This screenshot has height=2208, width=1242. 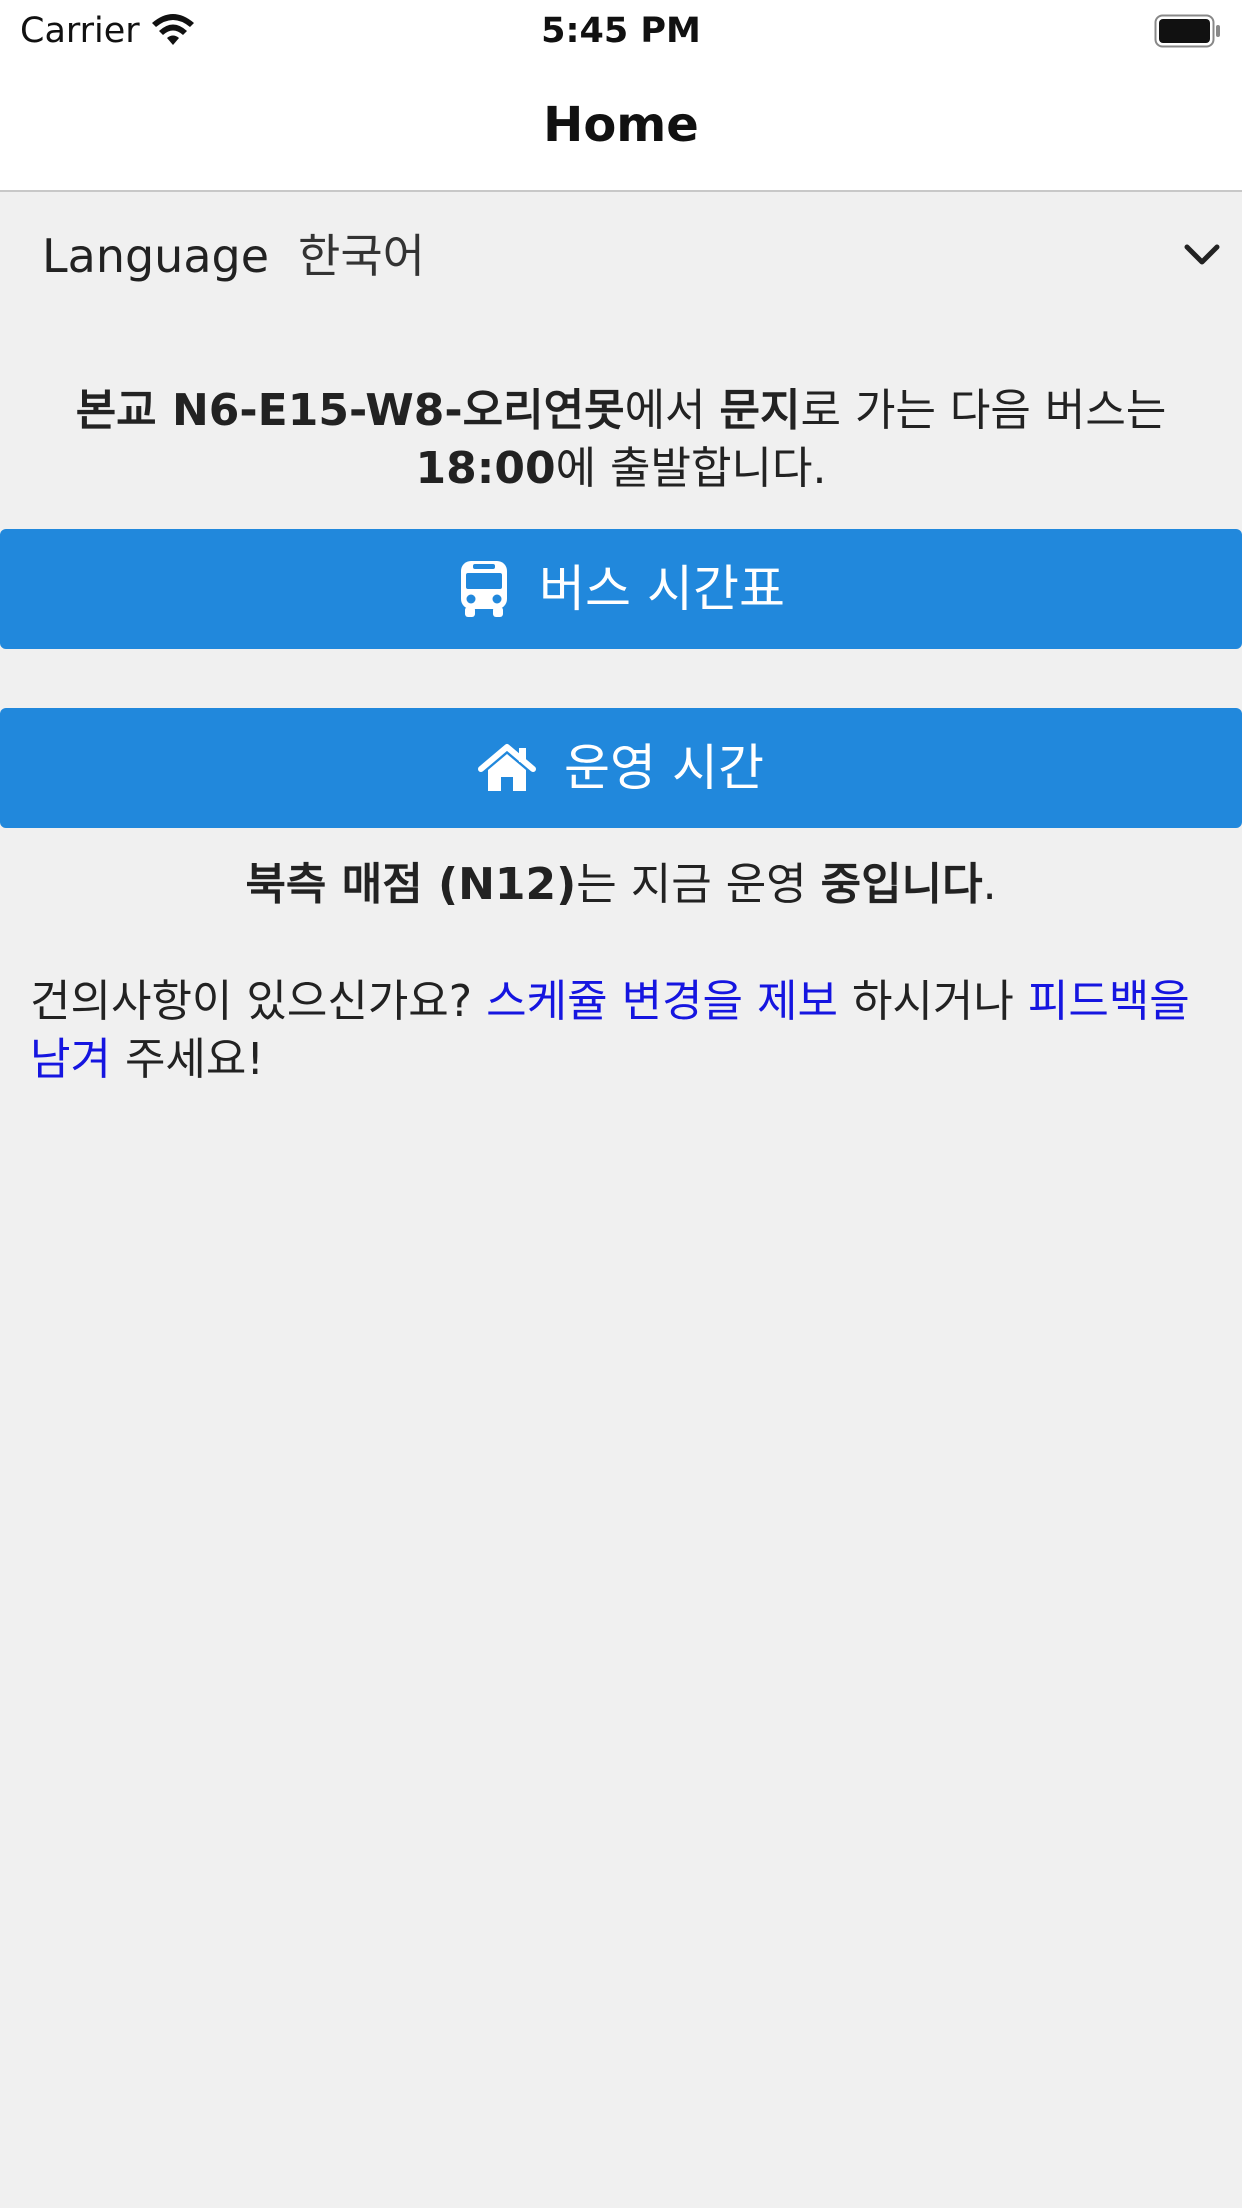 I want to click on store-name: 북측 매점 (N12), so click(x=411, y=884).